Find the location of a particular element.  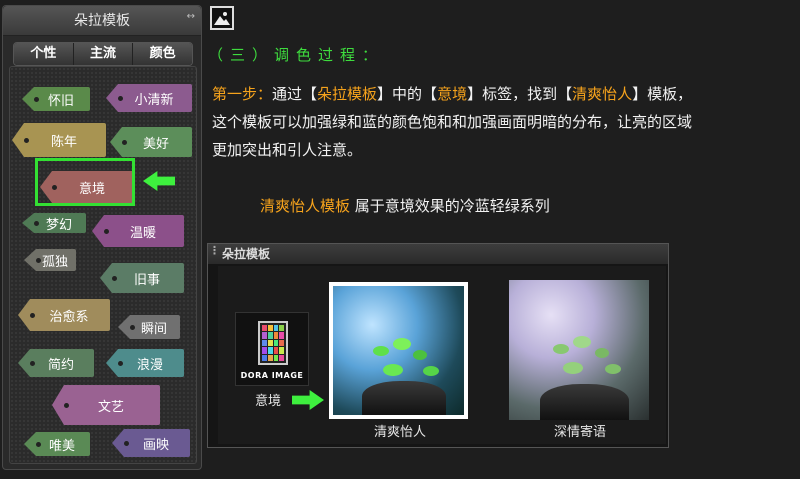

para-line-1: 第一步：通过【朵拉模板】中的【意境】标签，找到【清爽怡人】模板， is located at coordinates (472, 94).